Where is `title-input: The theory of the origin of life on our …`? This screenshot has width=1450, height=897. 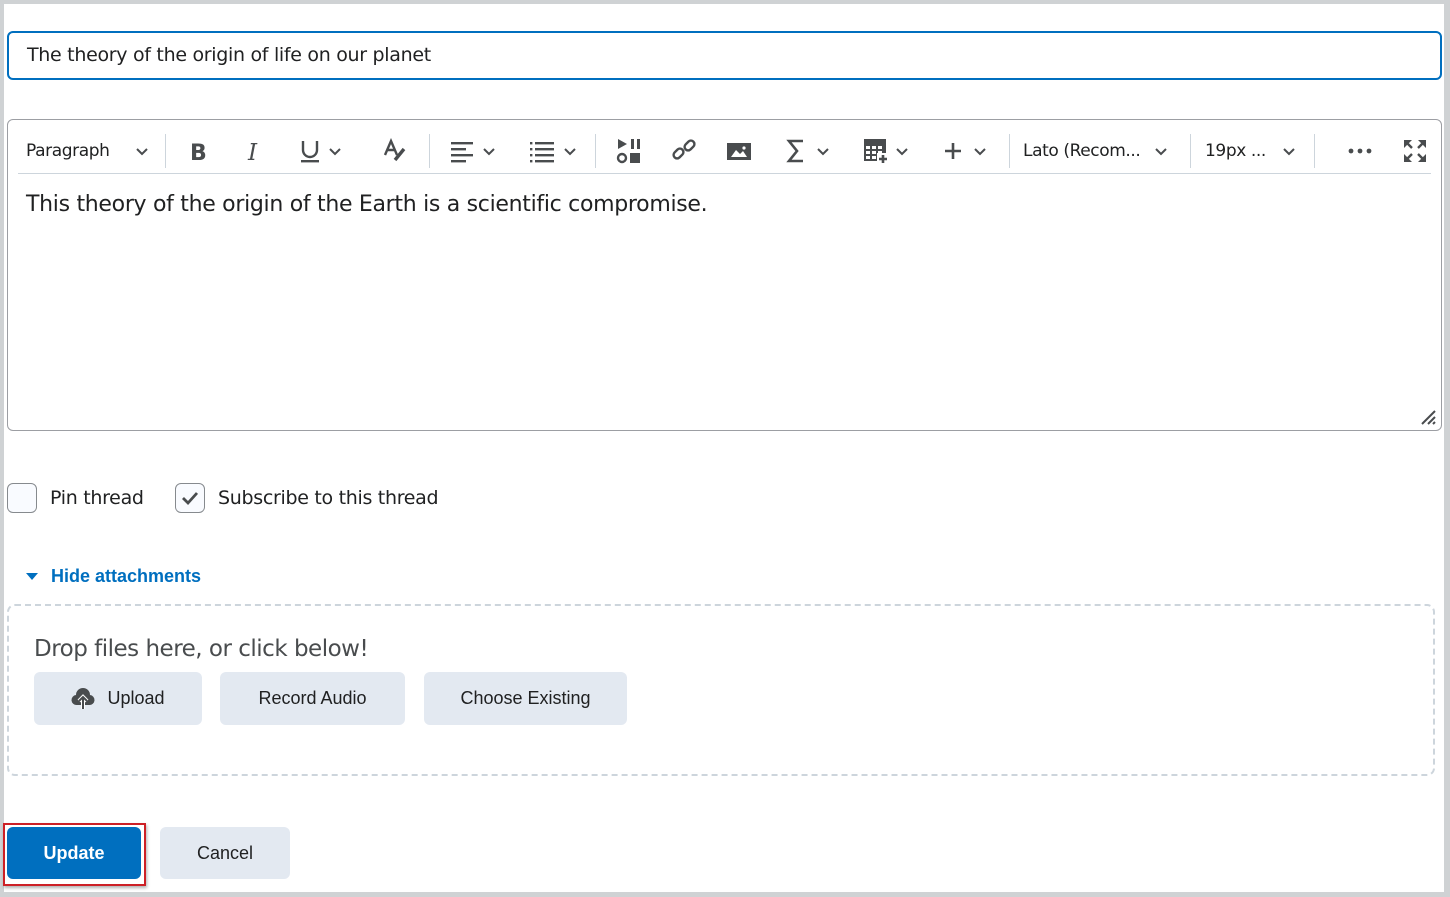
title-input: The theory of the origin of life on our … is located at coordinates (724, 55).